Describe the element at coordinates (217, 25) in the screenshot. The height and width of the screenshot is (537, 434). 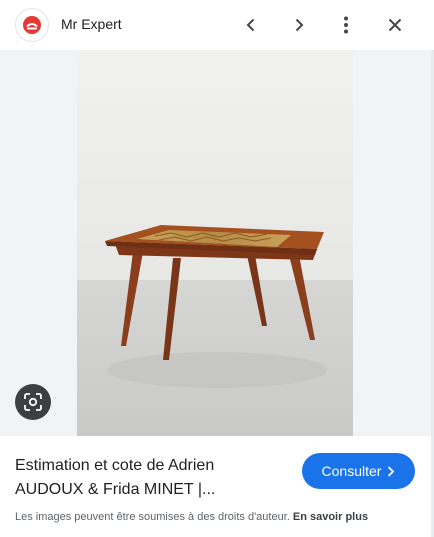
I see `top-bar: Mr Expert` at that location.